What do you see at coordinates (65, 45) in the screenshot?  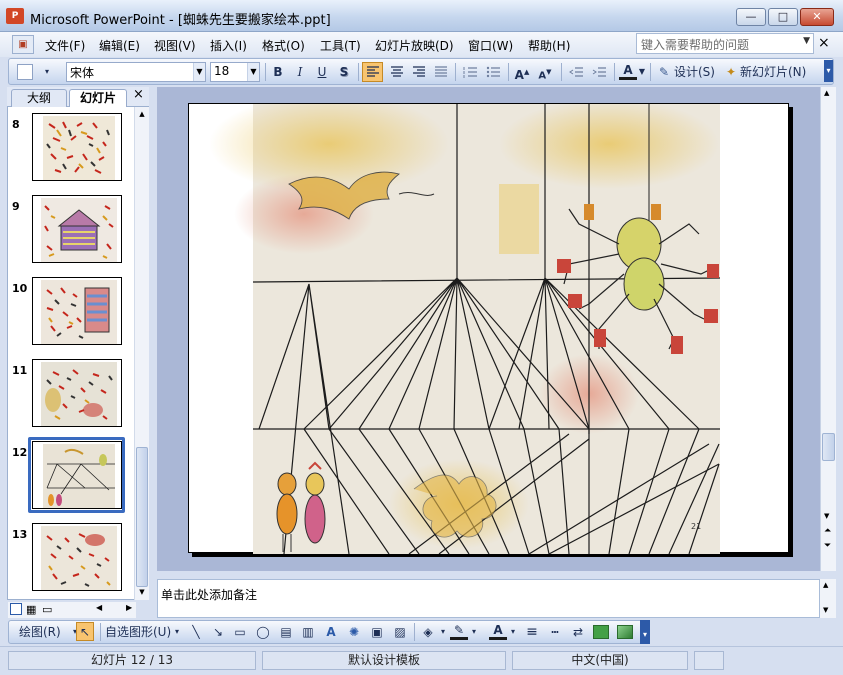 I see `menu-file: 文件(F)` at bounding box center [65, 45].